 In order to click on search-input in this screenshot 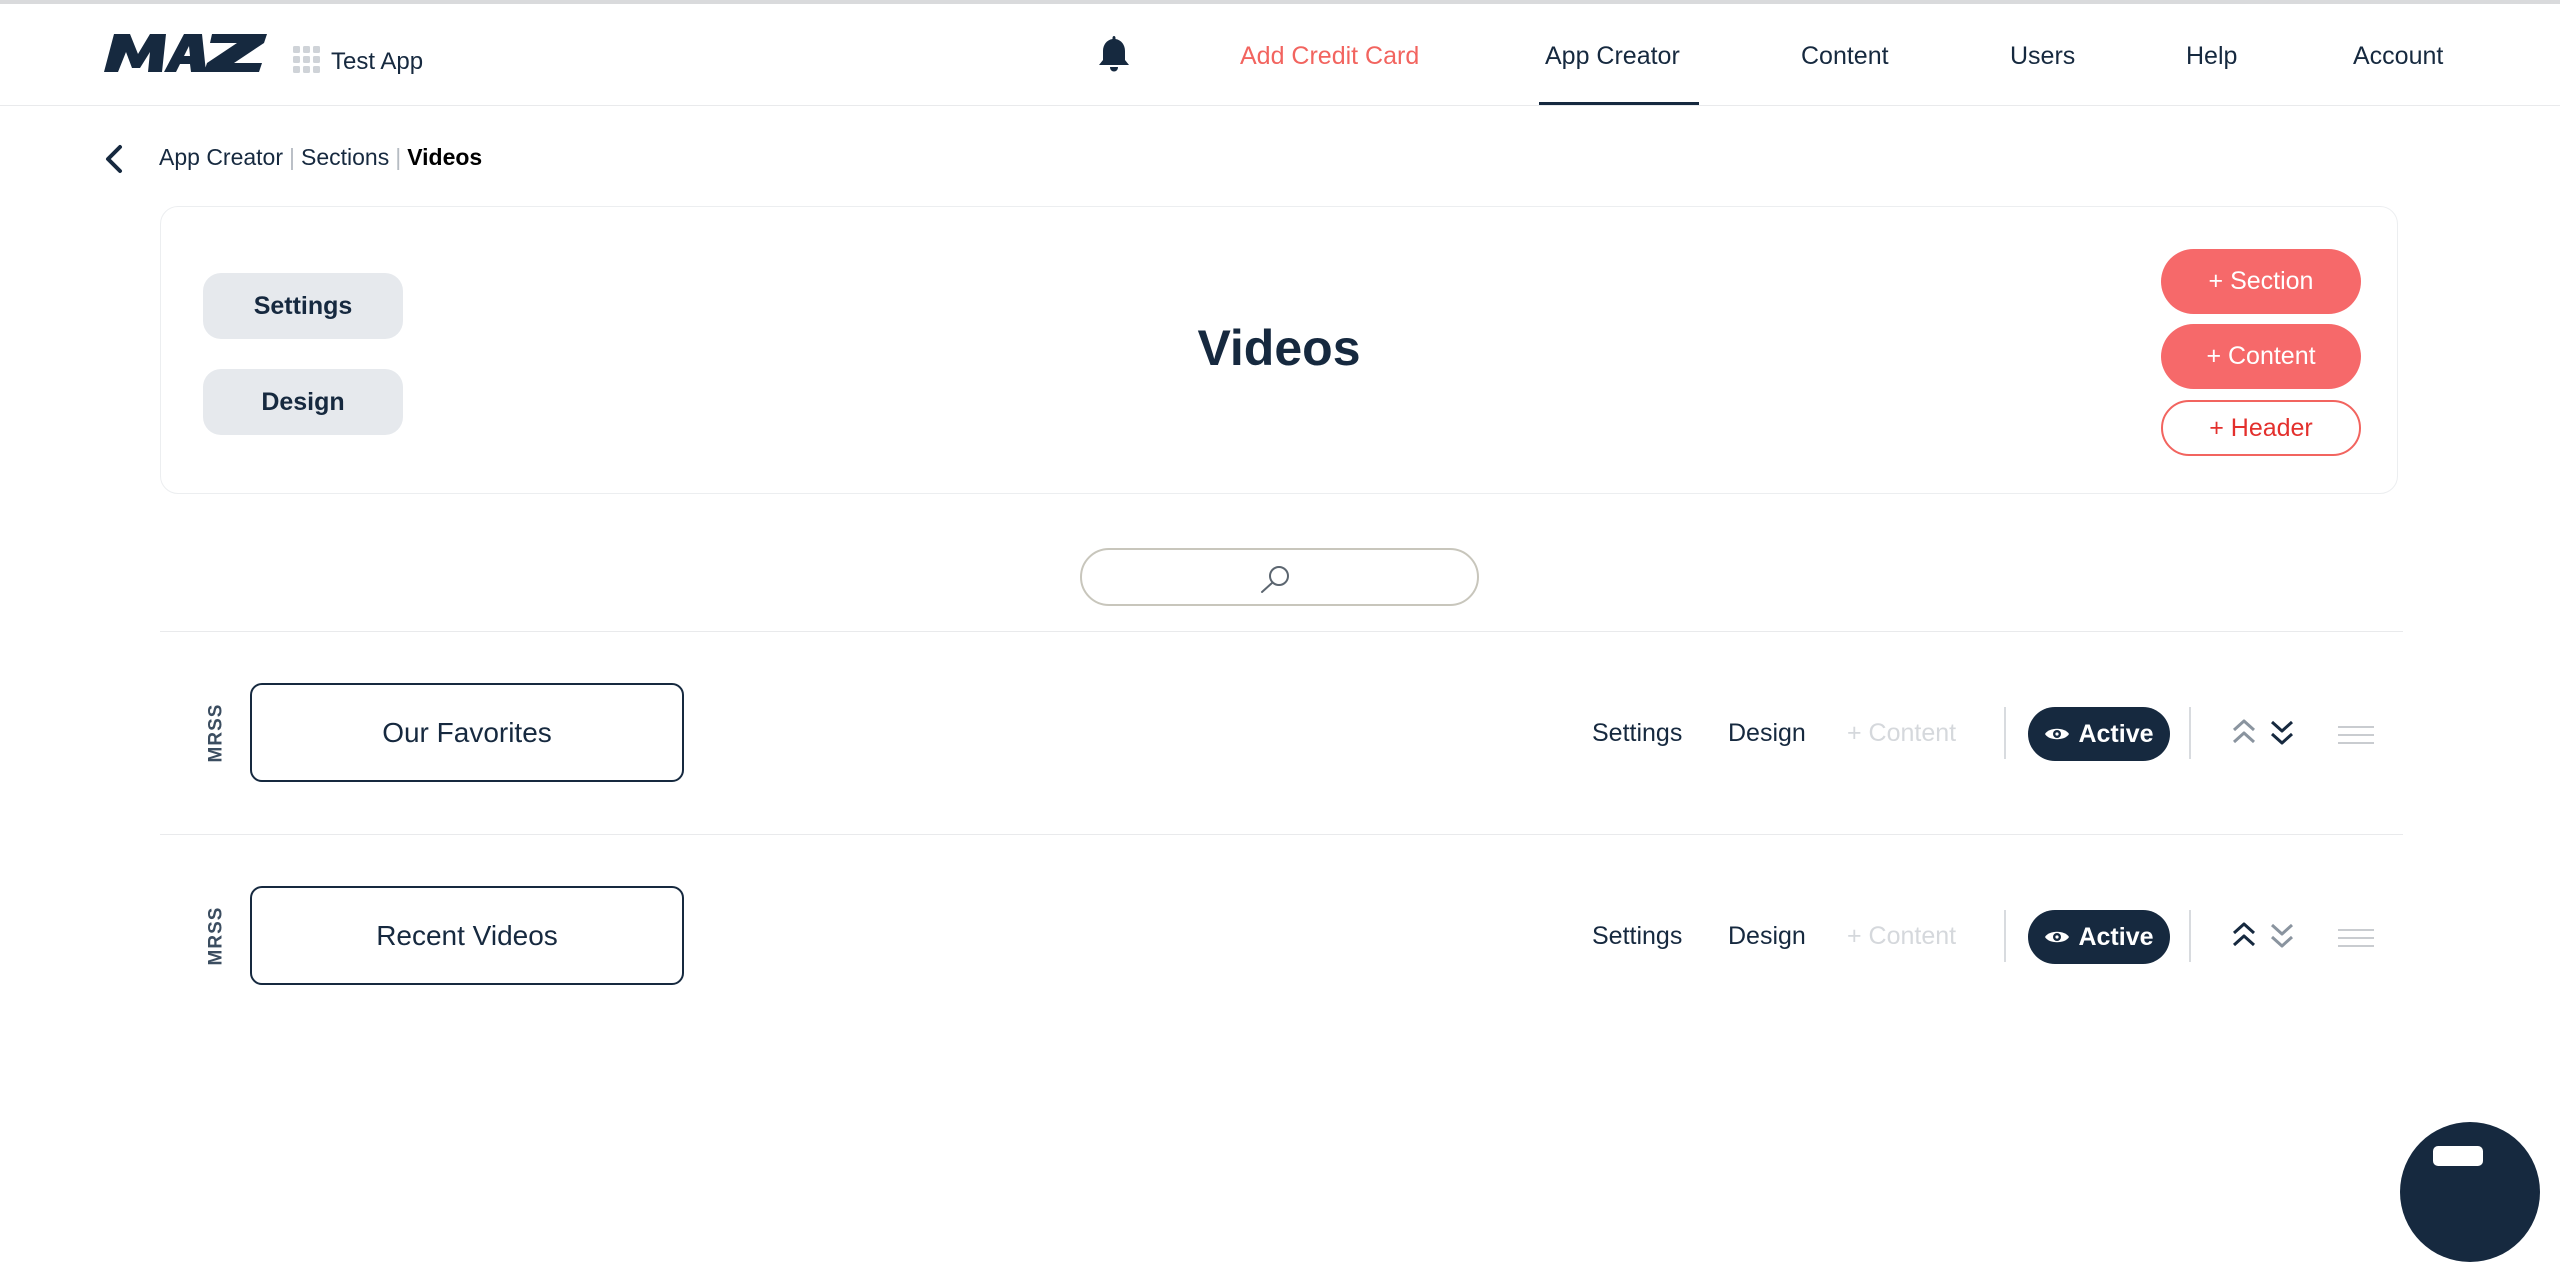, I will do `click(1279, 577)`.